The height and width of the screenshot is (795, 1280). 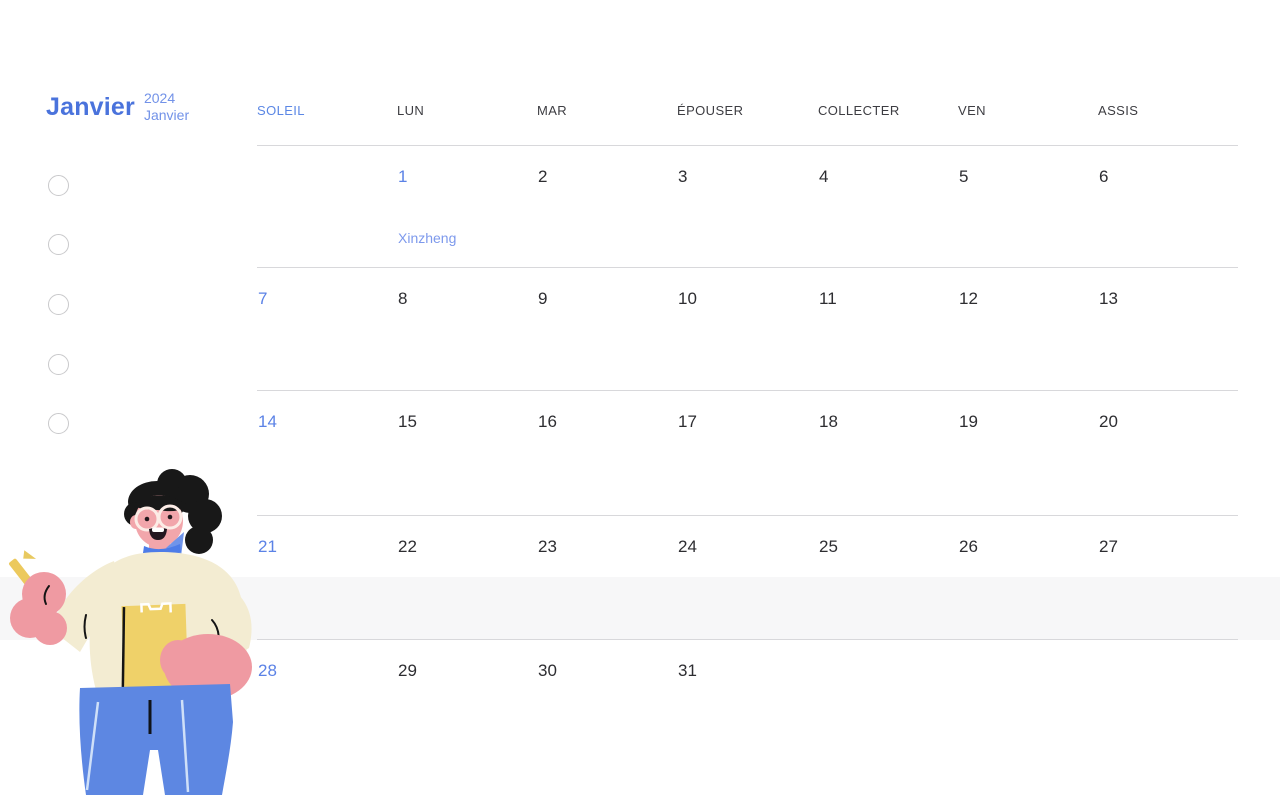 I want to click on date-number: 30, so click(x=547, y=670).